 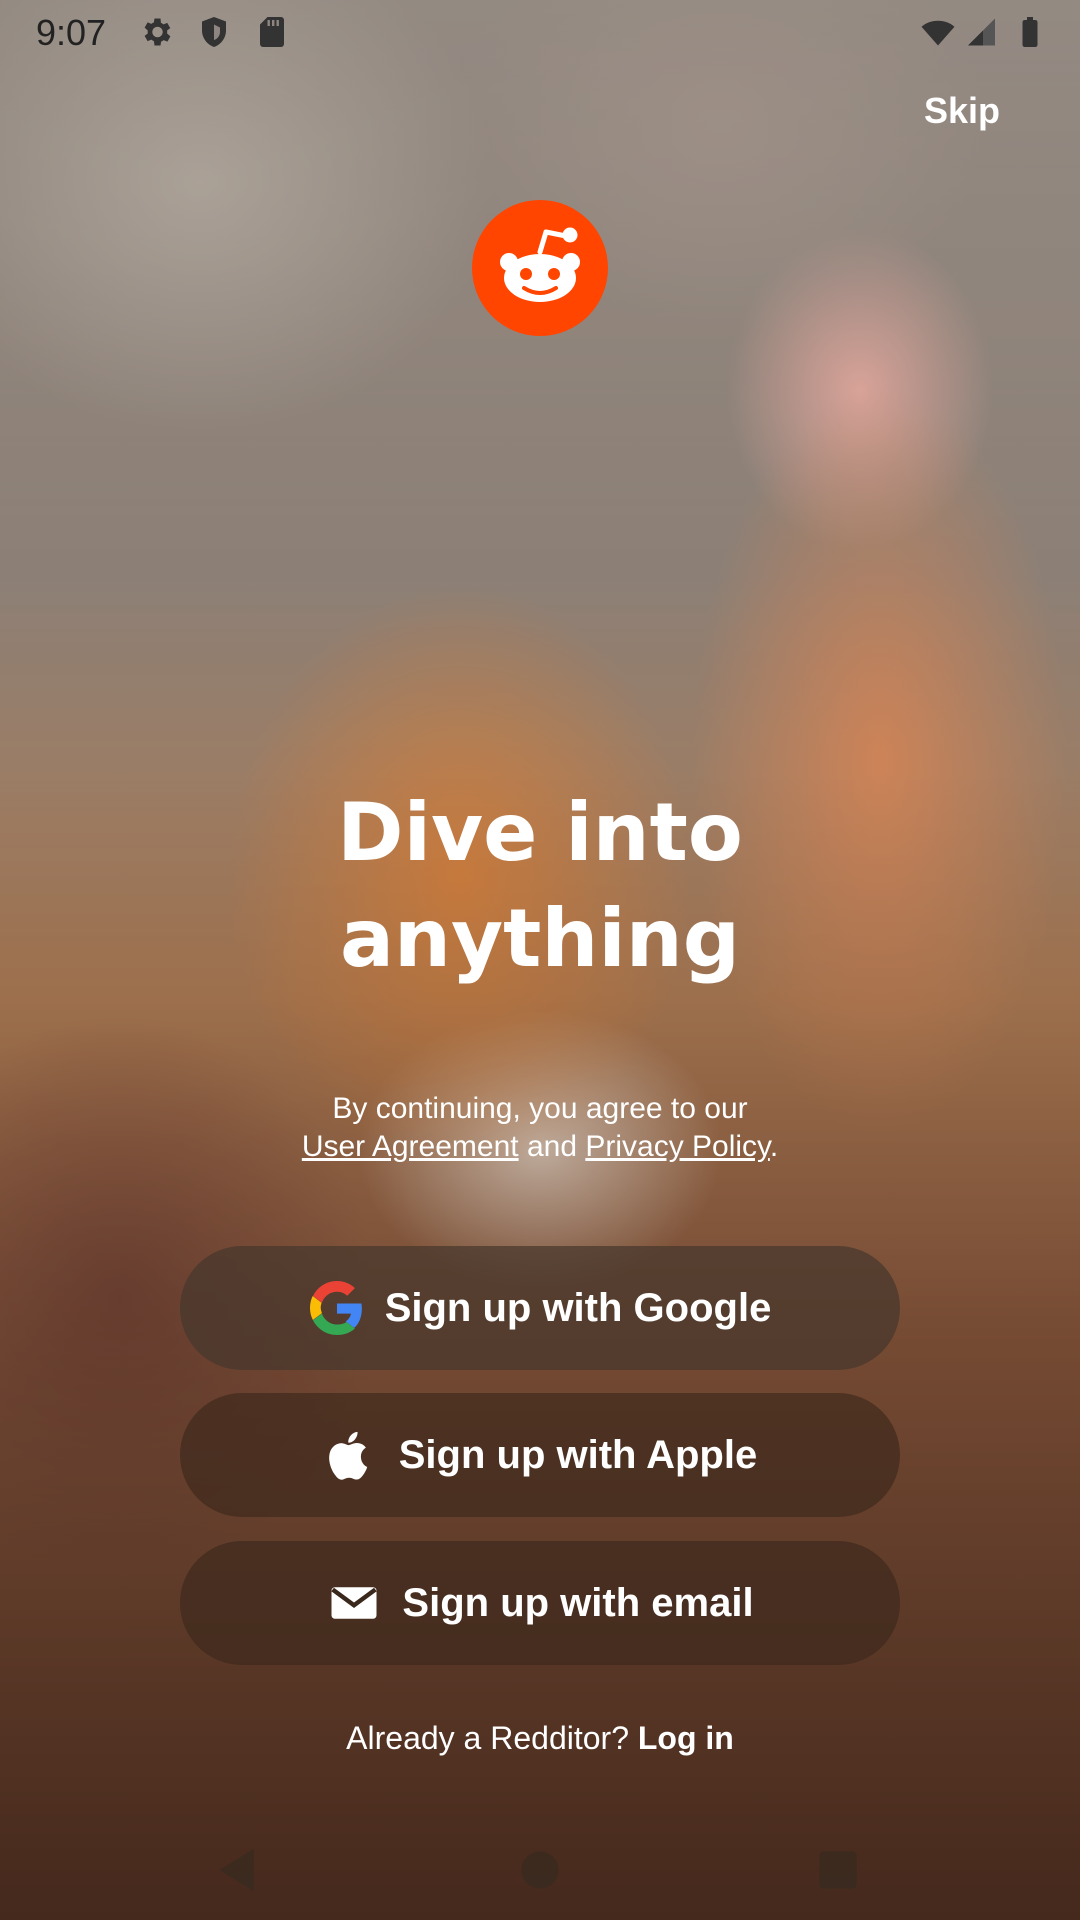 I want to click on headline-line-1: Dive into, so click(x=540, y=832).